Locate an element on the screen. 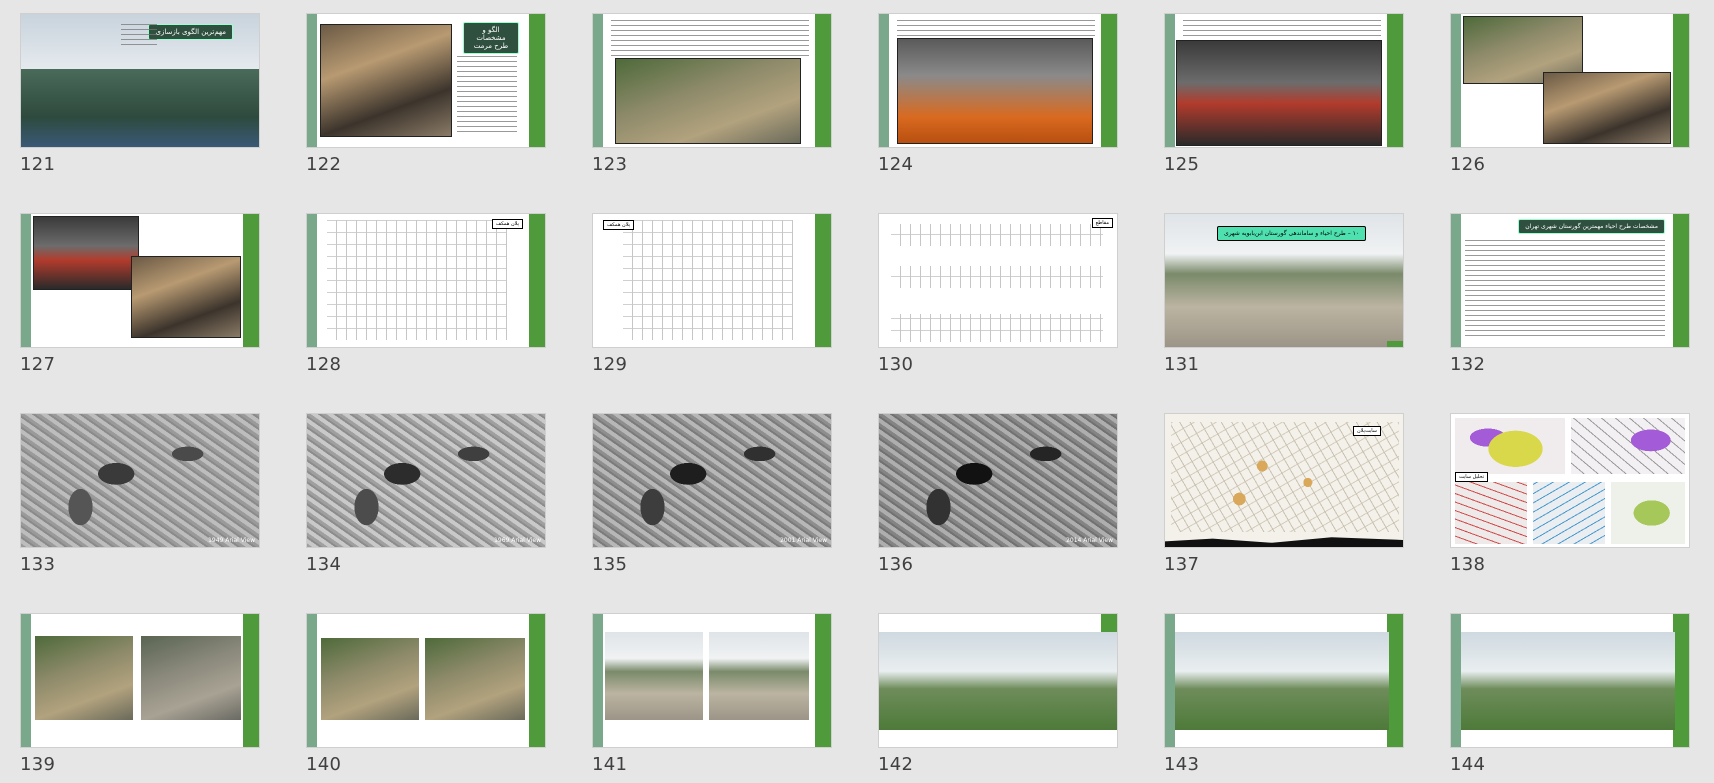 The image size is (1714, 783). slide-thumbnail-121: مهم‌ترین الگوی بازسازی 121 is located at coordinates (140, 103).